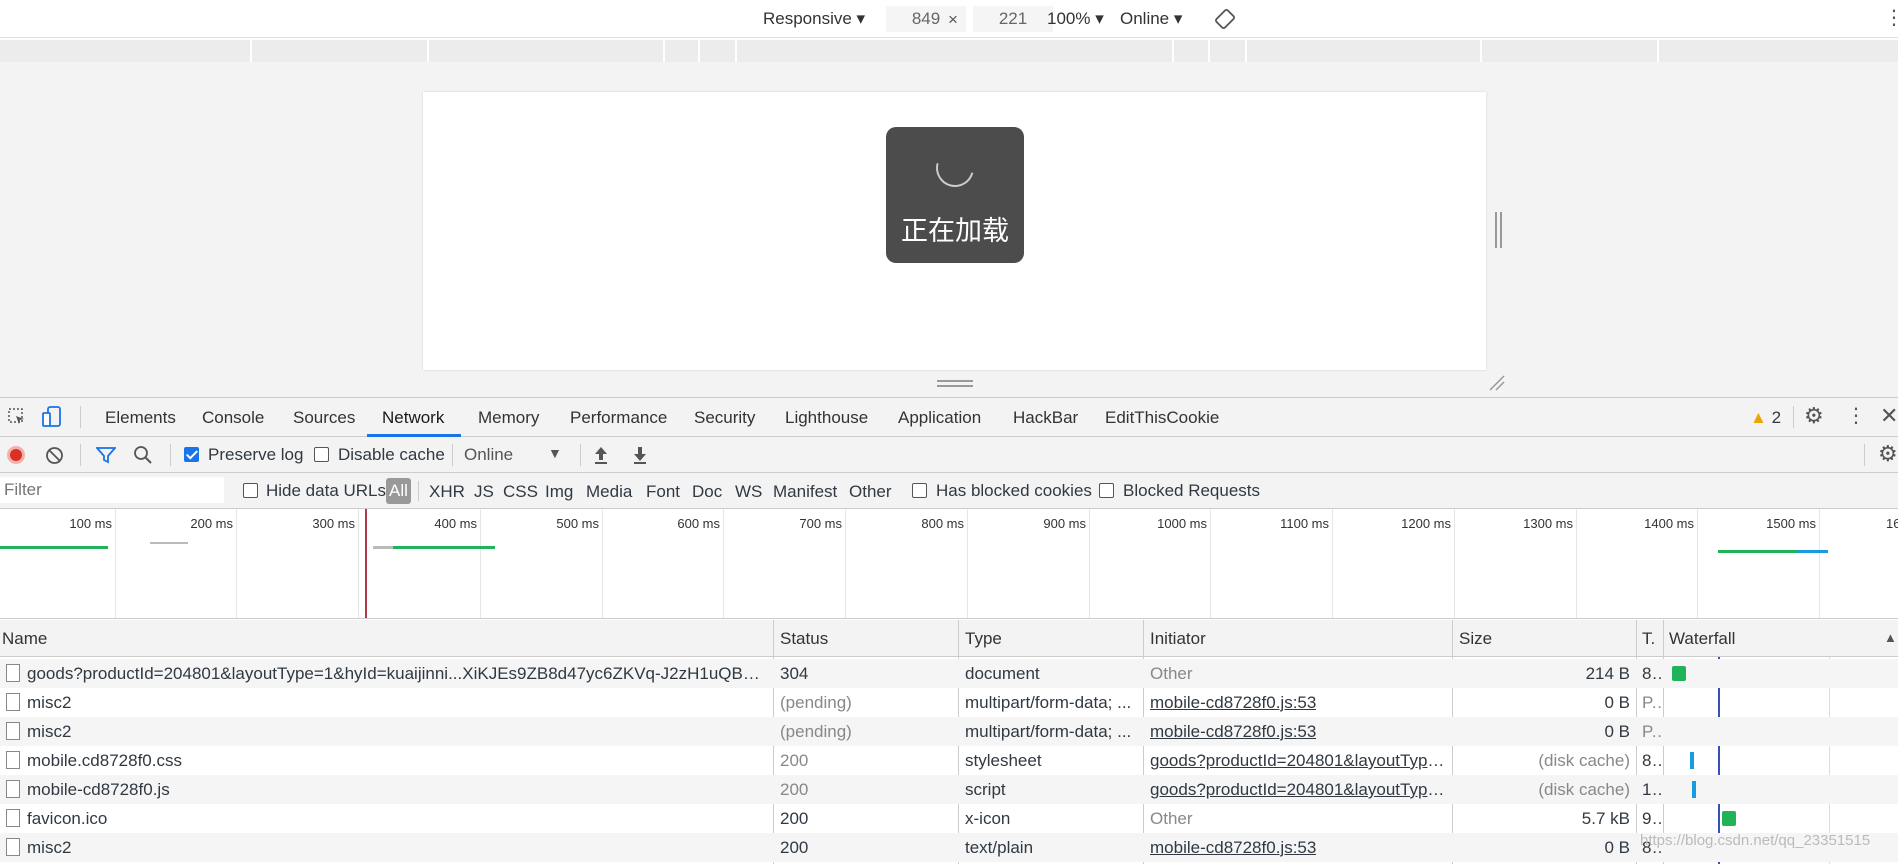 Image resolution: width=1898 pixels, height=864 pixels. Describe the element at coordinates (1814, 416) in the screenshot. I see `settings-gear-icon: ⚙` at that location.